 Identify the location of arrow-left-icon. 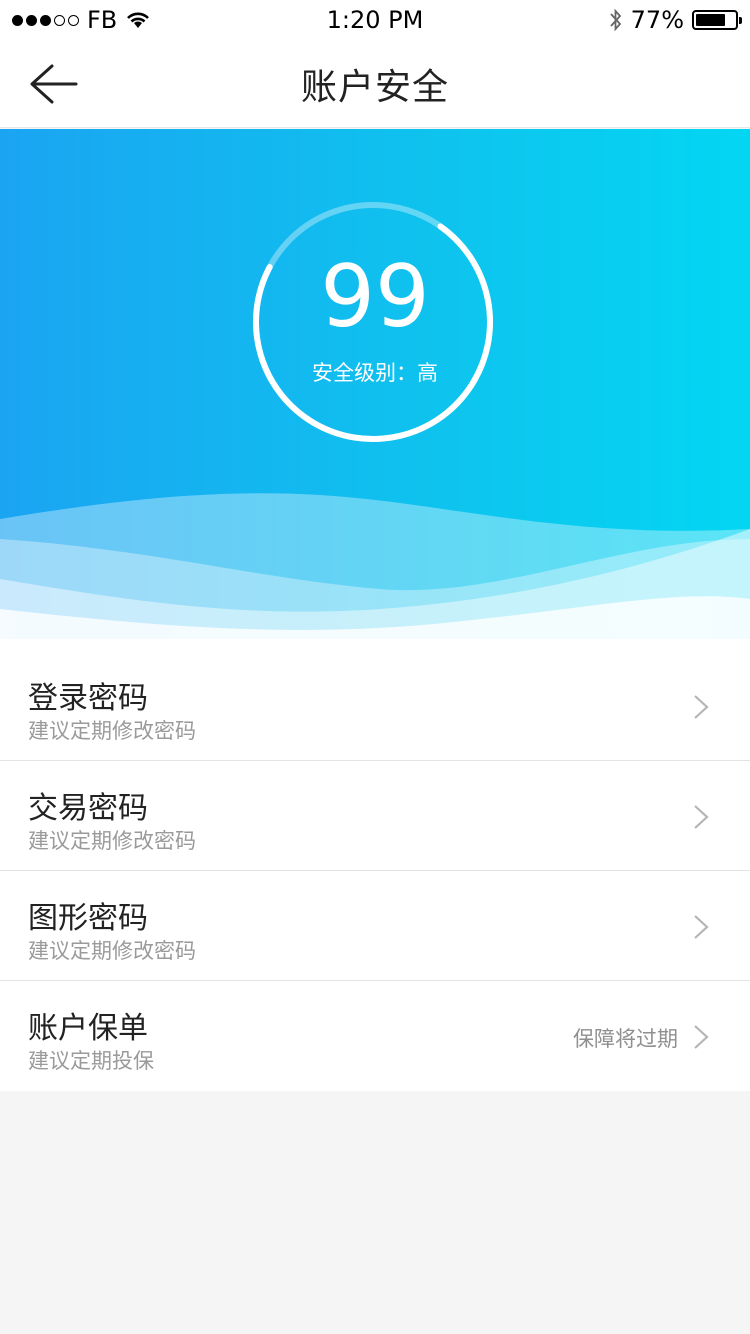
(53, 84).